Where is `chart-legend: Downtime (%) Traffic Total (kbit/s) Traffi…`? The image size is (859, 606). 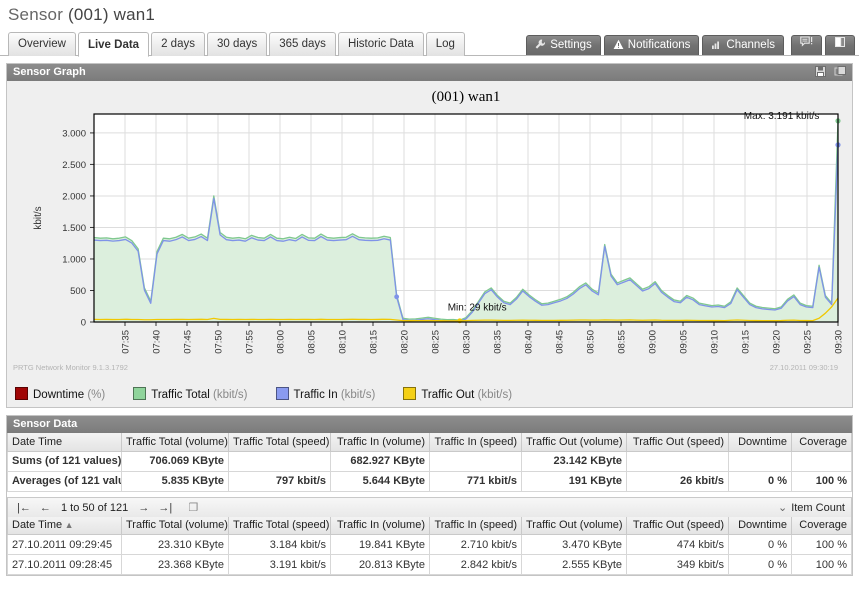
chart-legend: Downtime (%) Traffic Total (kbit/s) Traffi… is located at coordinates (429, 395).